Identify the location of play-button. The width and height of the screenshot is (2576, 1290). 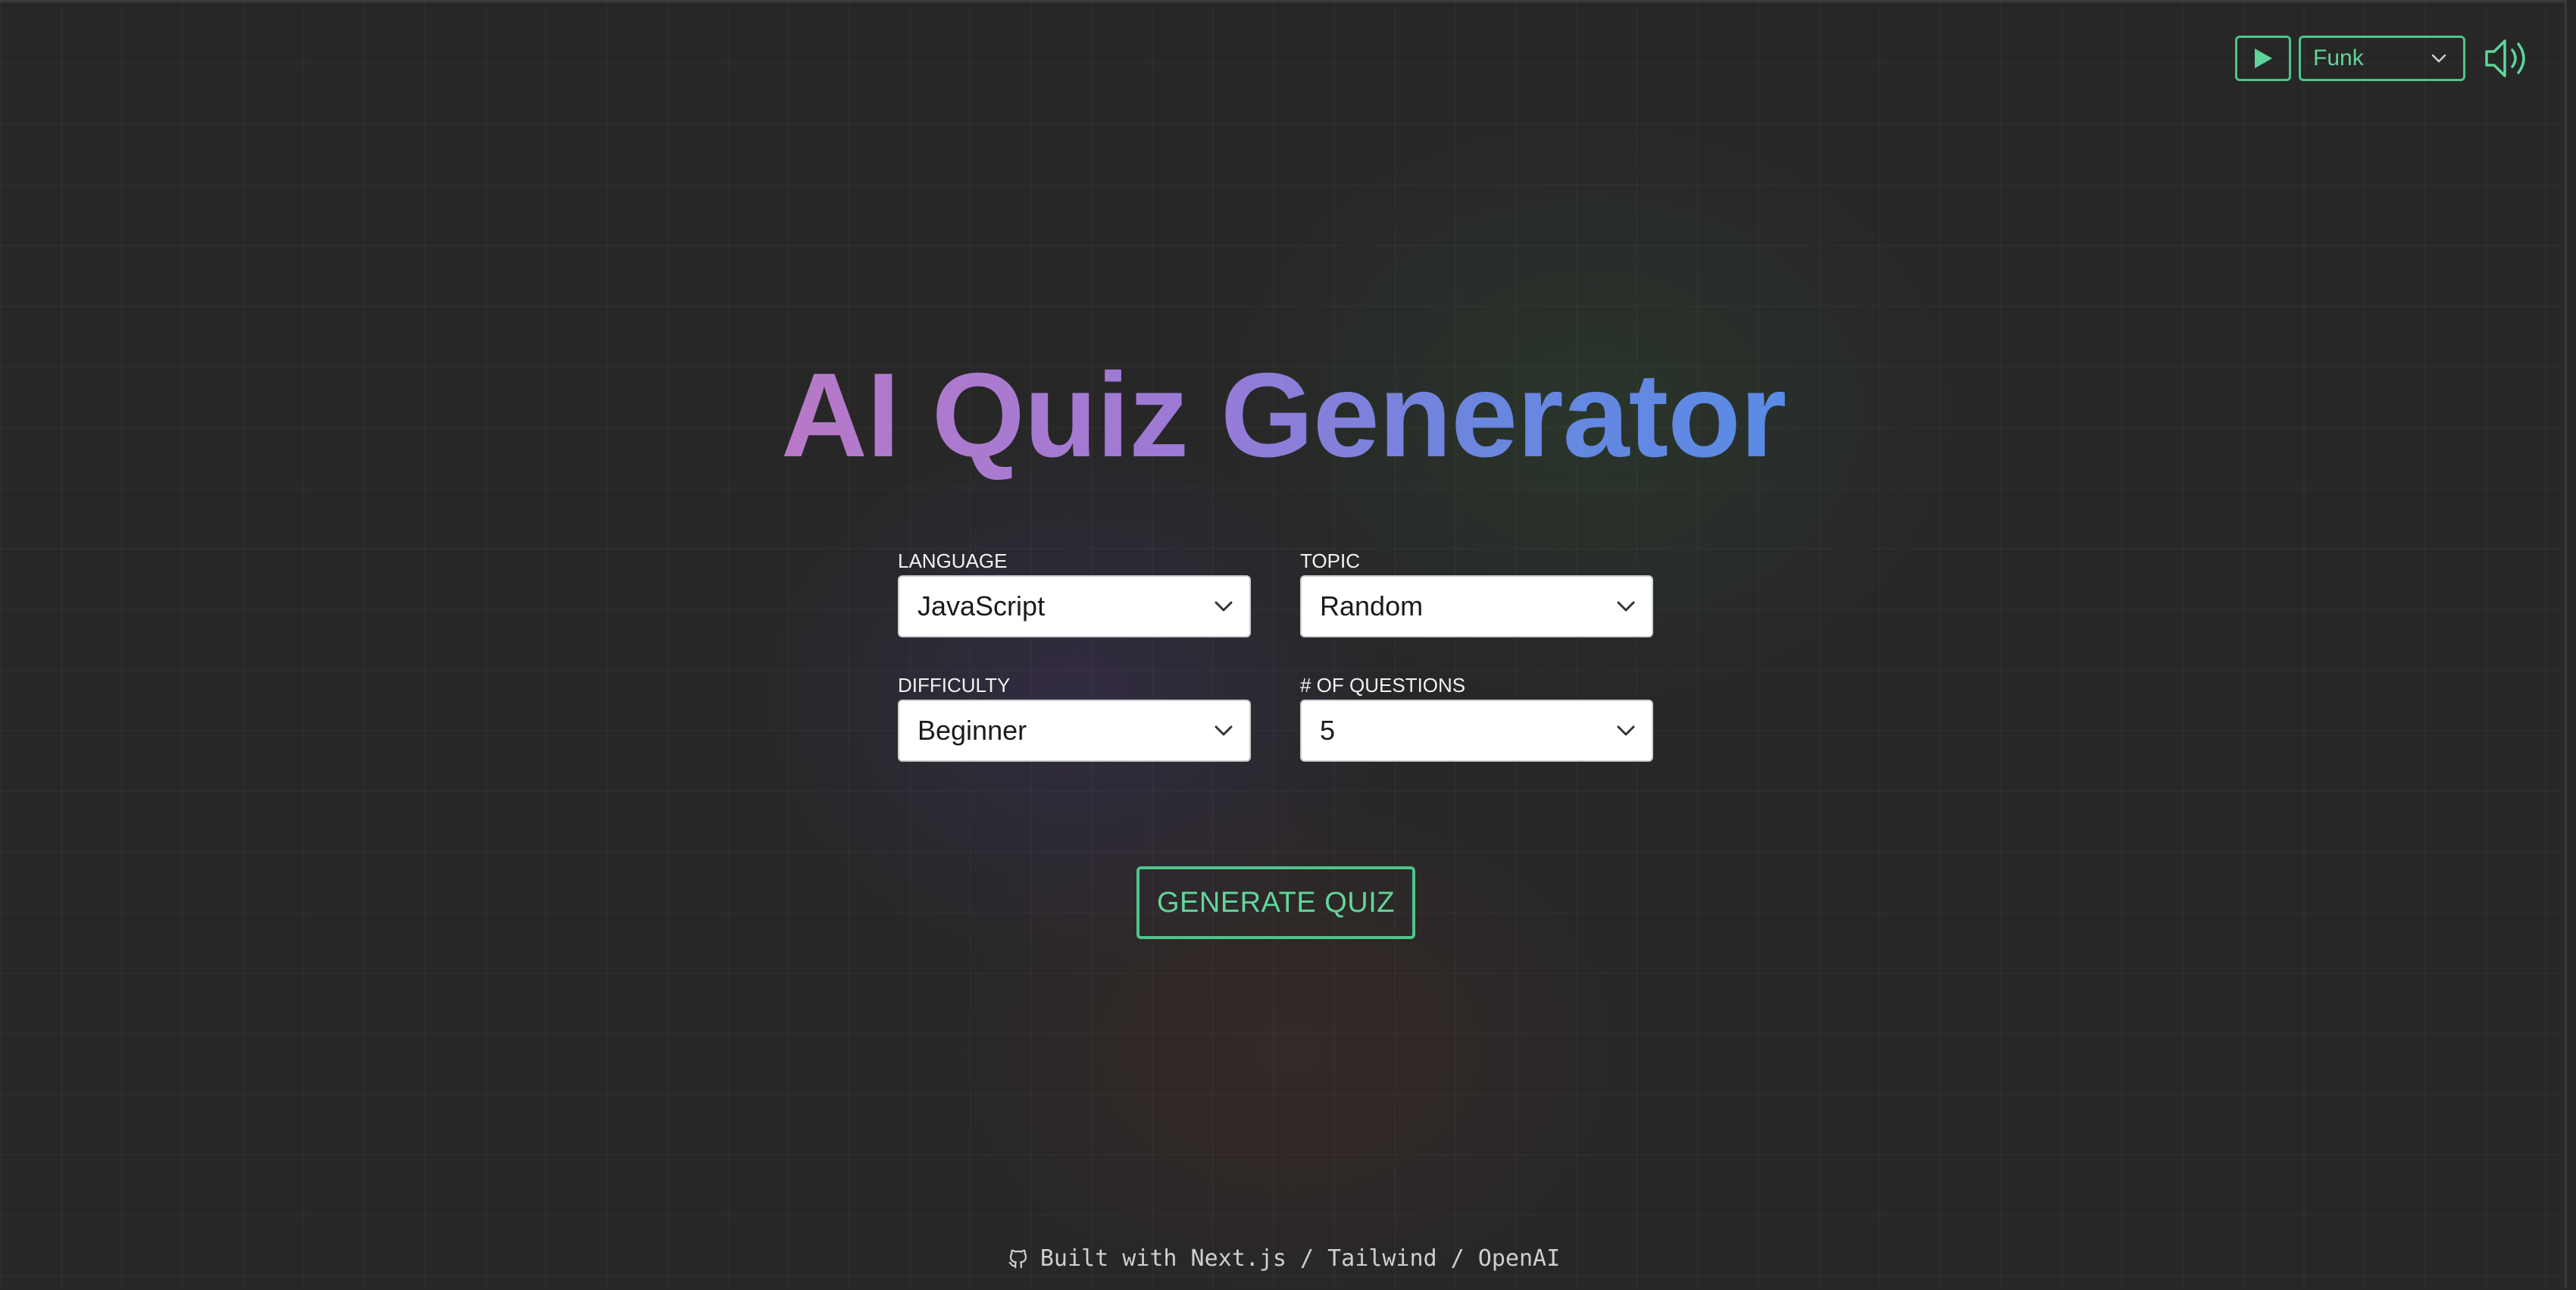
(2263, 59).